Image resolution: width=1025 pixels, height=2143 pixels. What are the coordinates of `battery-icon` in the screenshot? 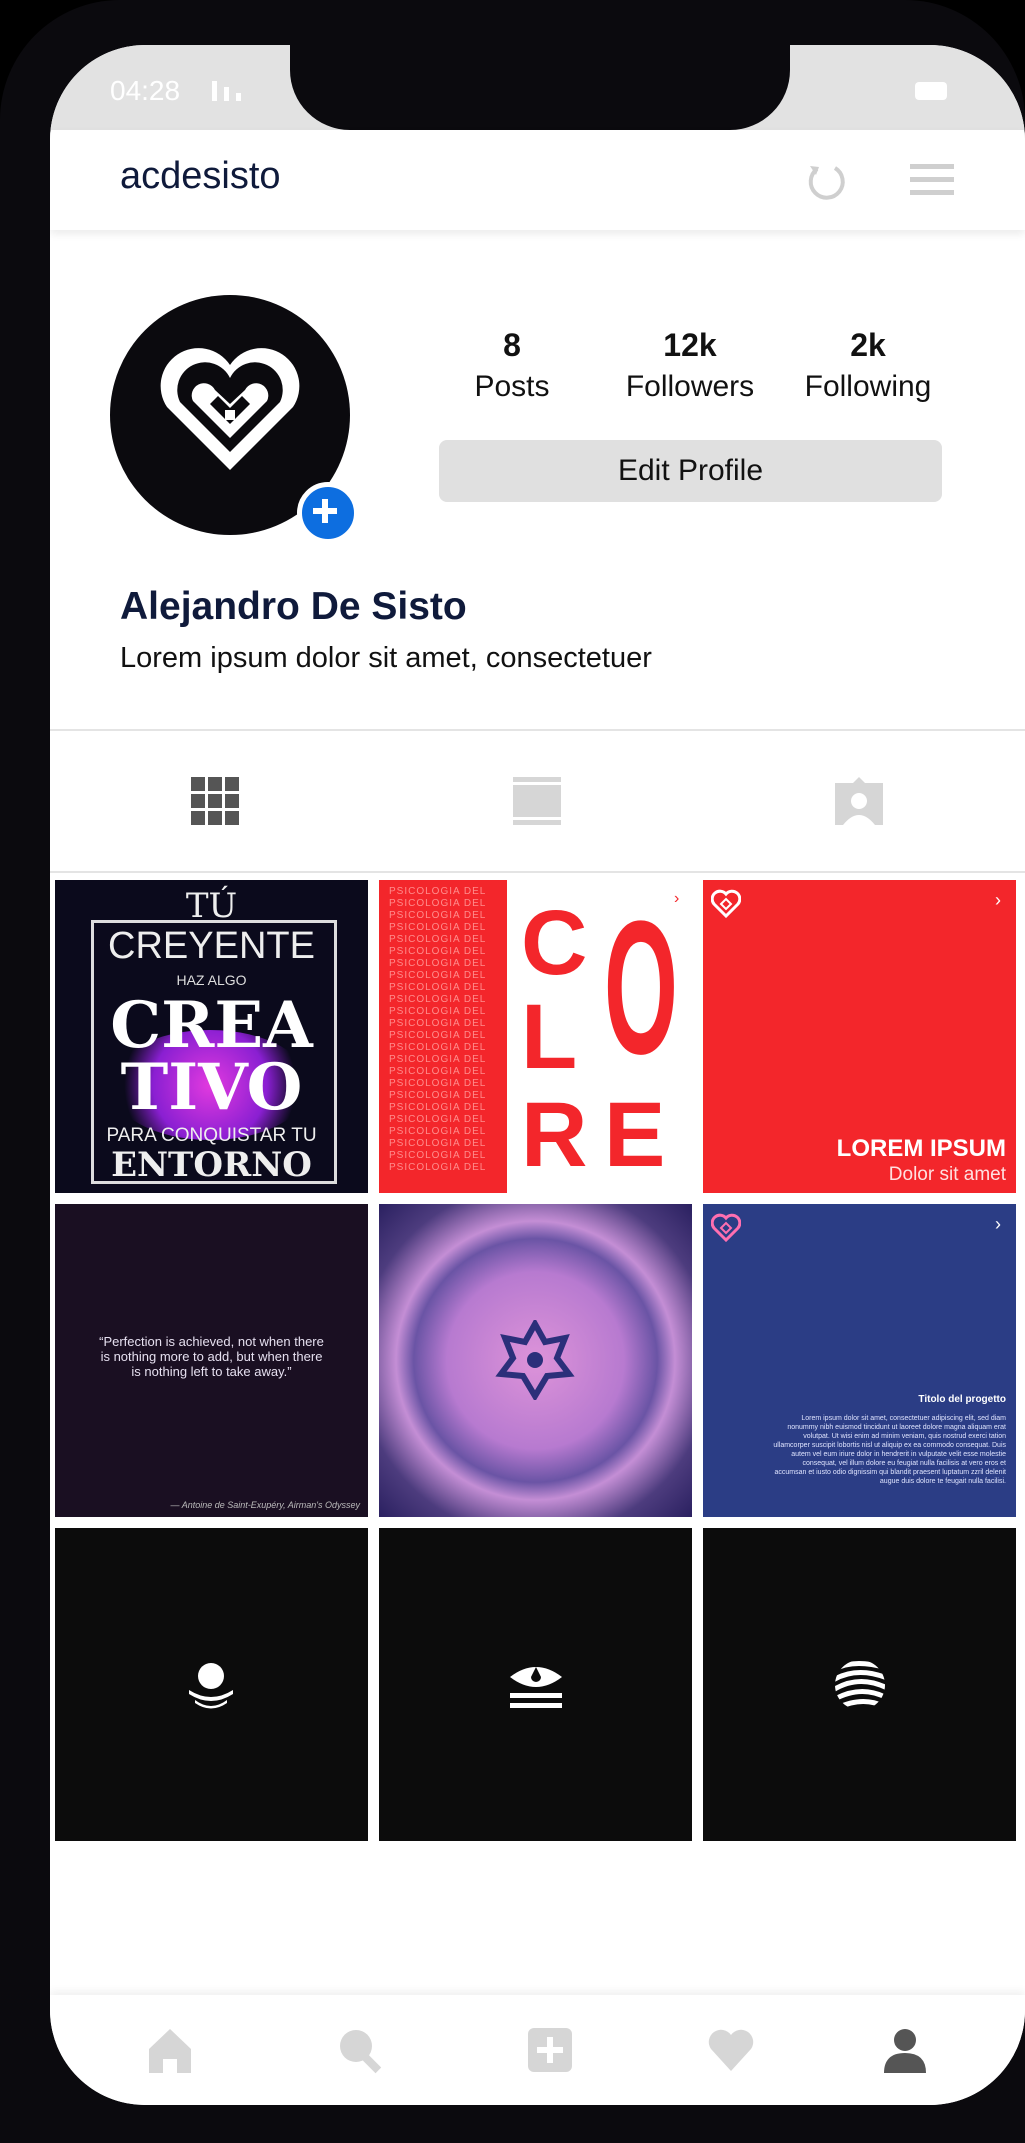 It's located at (931, 91).